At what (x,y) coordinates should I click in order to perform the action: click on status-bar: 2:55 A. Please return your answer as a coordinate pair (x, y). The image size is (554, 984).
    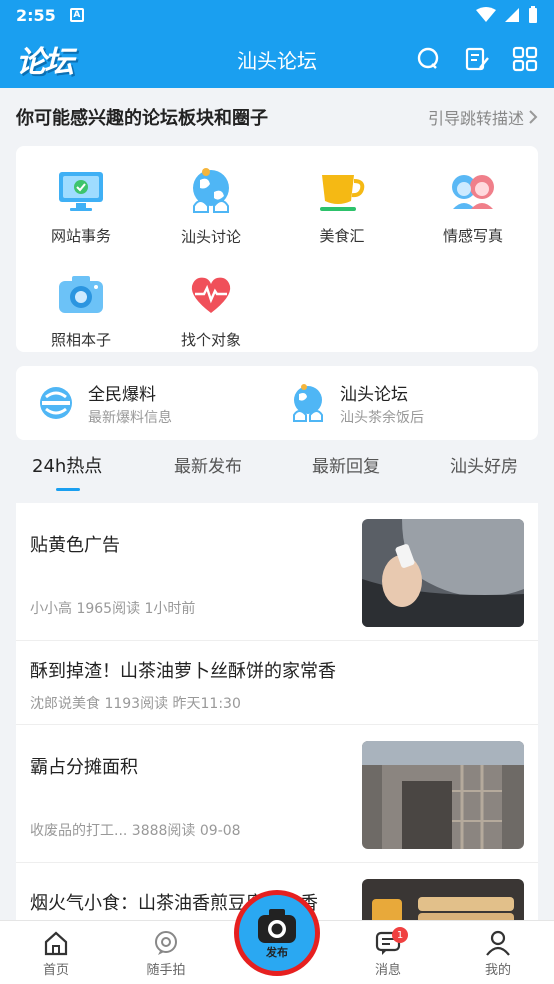
    Looking at the image, I should click on (277, 15).